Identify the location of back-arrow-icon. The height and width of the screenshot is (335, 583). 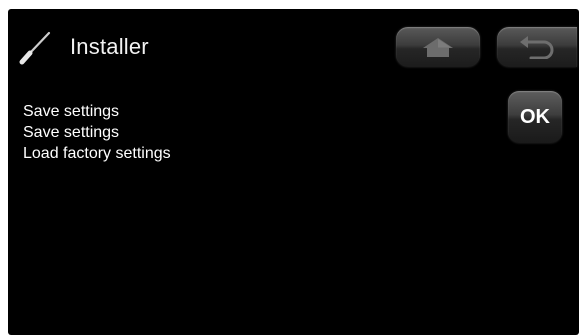
(537, 47).